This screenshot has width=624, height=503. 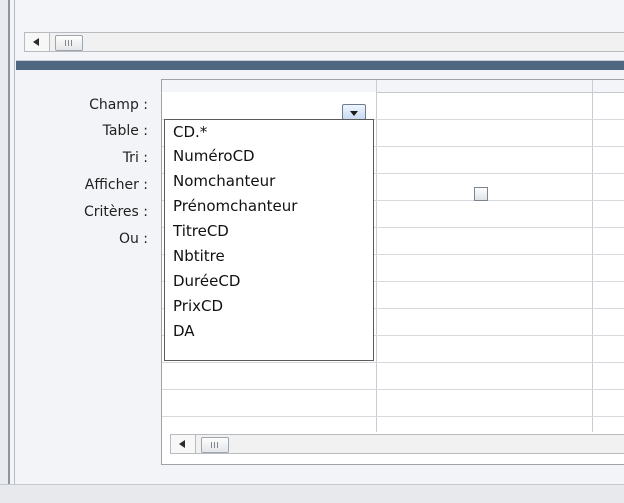 What do you see at coordinates (354, 112) in the screenshot?
I see `chevron-down-icon` at bounding box center [354, 112].